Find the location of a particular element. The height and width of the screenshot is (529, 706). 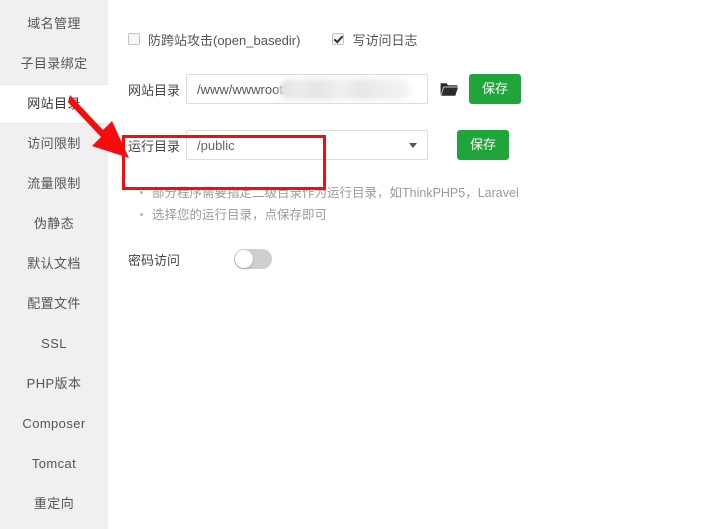

sidebar-item-label: 子目录绑定 is located at coordinates (54, 63).